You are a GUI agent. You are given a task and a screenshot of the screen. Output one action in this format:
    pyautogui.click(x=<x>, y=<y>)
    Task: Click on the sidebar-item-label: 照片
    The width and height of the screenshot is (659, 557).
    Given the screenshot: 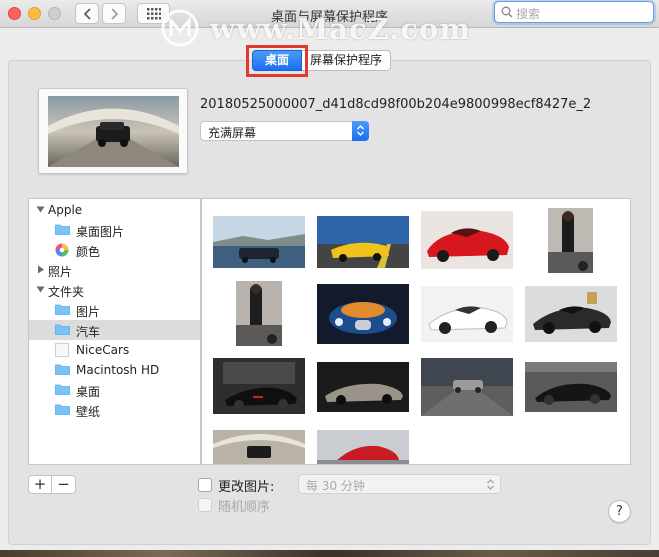 What is the action you would take?
    pyautogui.click(x=60, y=272)
    